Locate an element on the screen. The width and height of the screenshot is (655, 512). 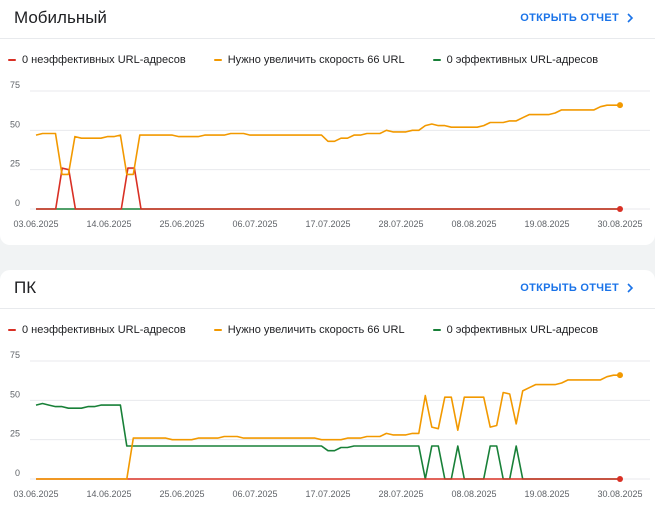
card-header: ПК ОТКРЫТЬ ОТЧЕТ is located at coordinates (327, 289).